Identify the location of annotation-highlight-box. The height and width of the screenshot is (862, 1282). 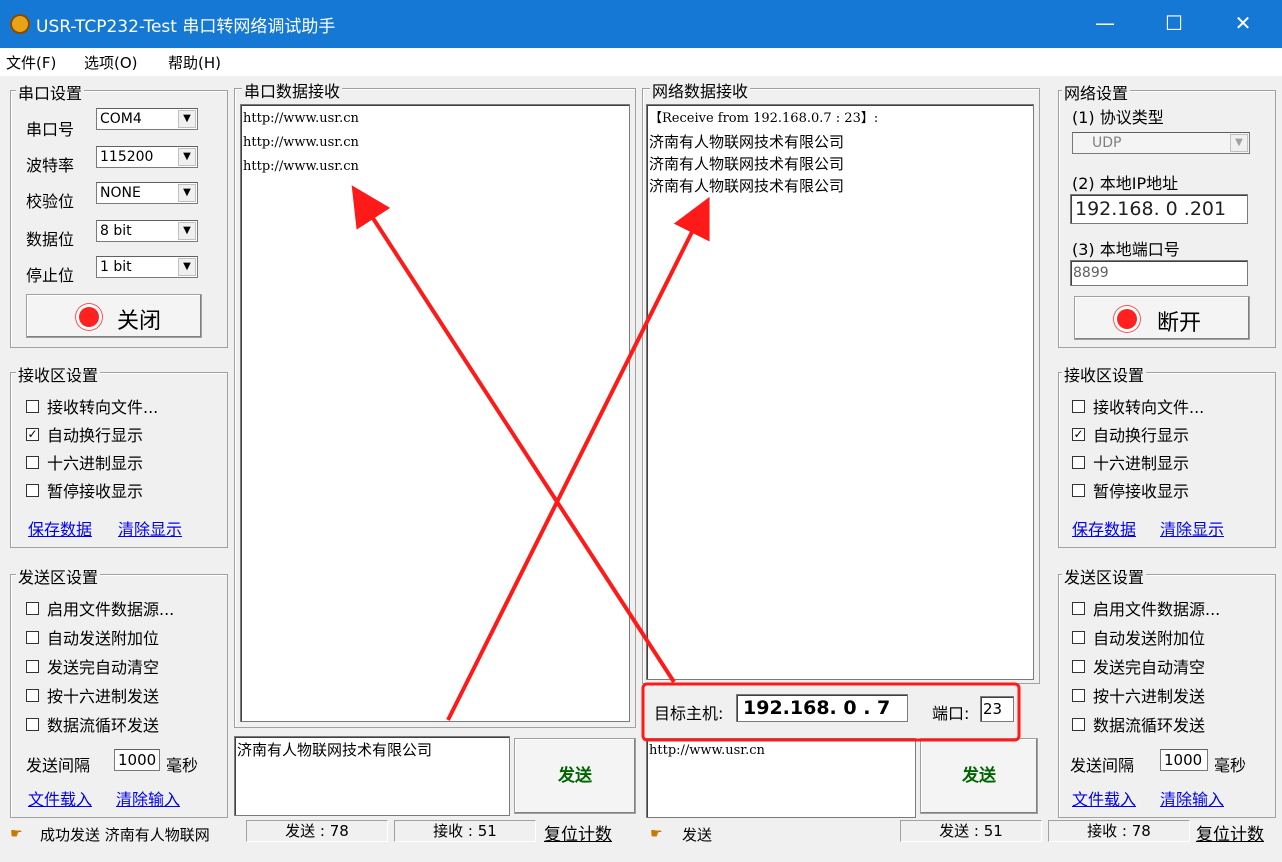
(831, 712).